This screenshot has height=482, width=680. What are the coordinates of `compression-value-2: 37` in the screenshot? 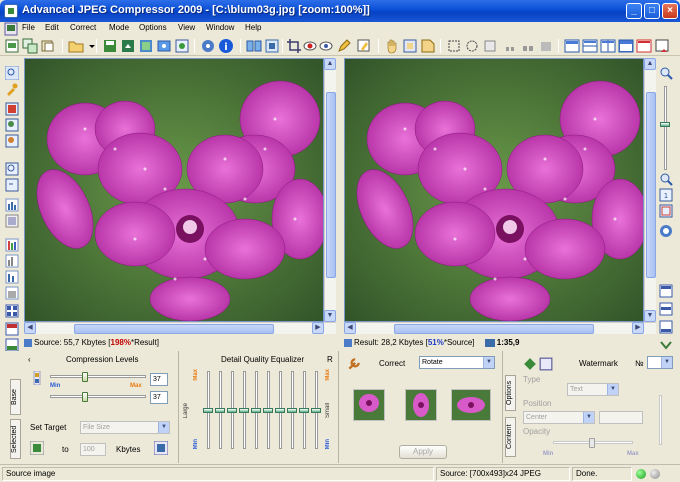 It's located at (159, 397).